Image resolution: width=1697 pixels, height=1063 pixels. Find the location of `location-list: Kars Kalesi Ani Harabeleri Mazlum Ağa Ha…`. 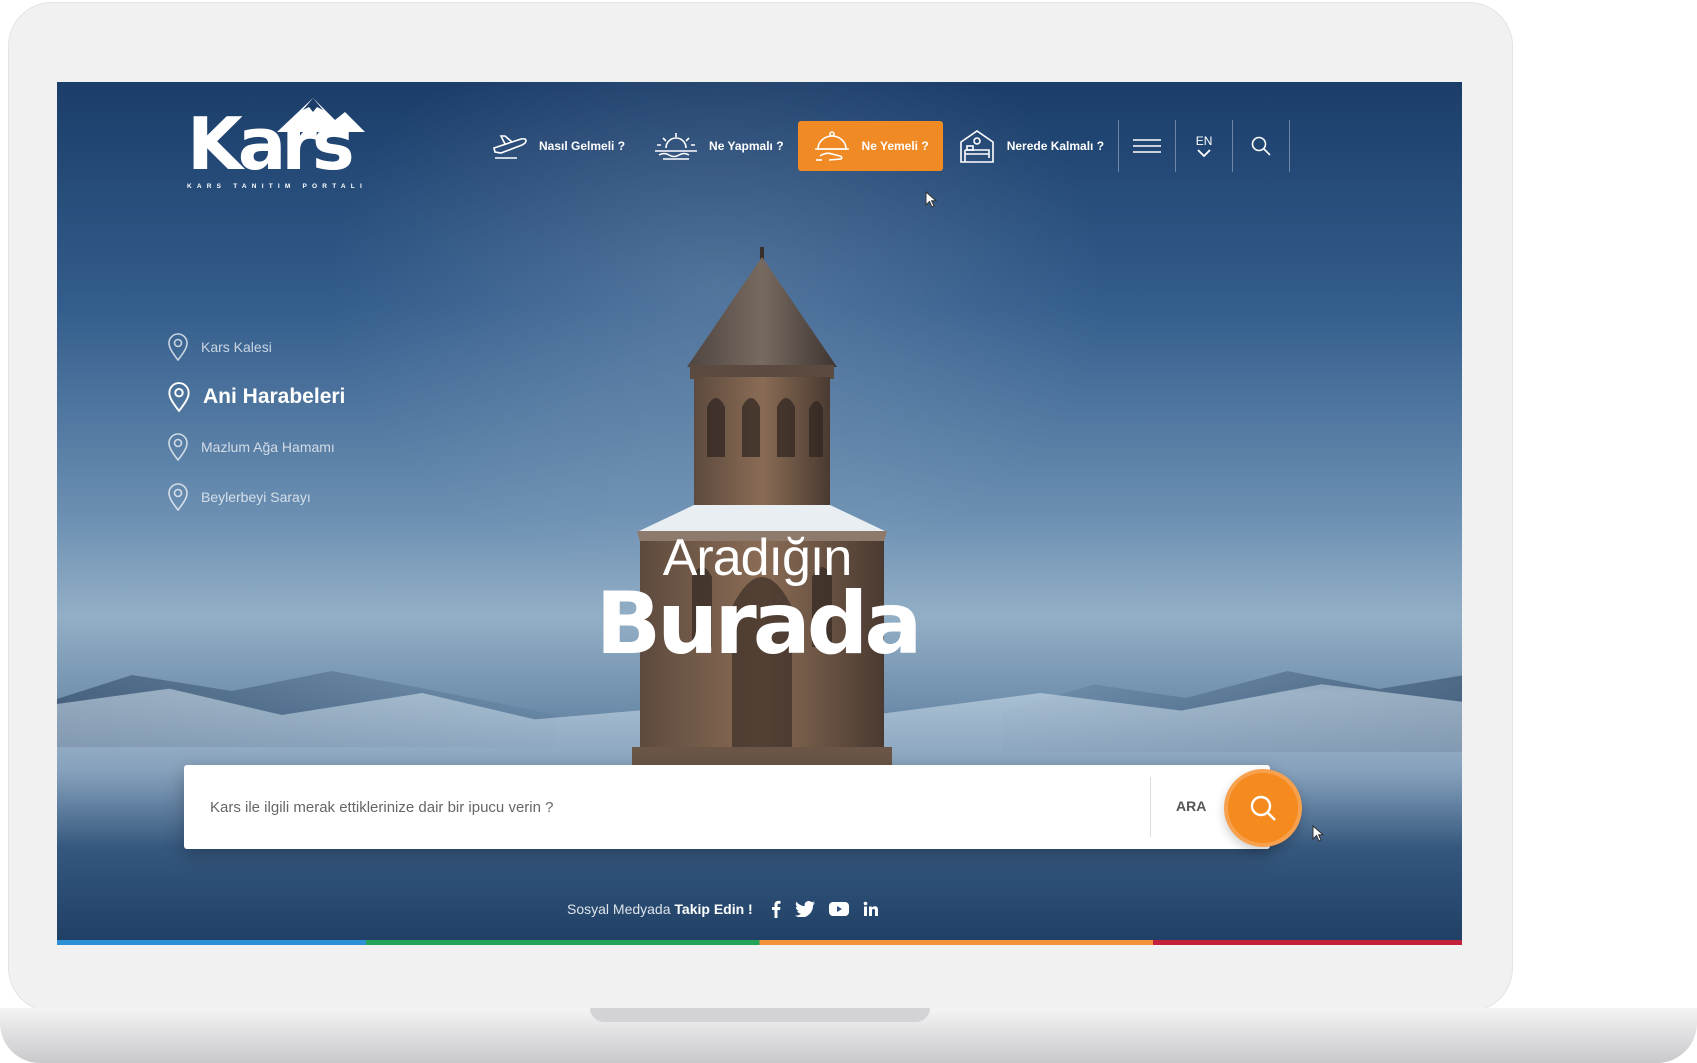

location-list: Kars Kalesi Ani Harabeleri Mazlum Ağa Ha… is located at coordinates (256, 422).